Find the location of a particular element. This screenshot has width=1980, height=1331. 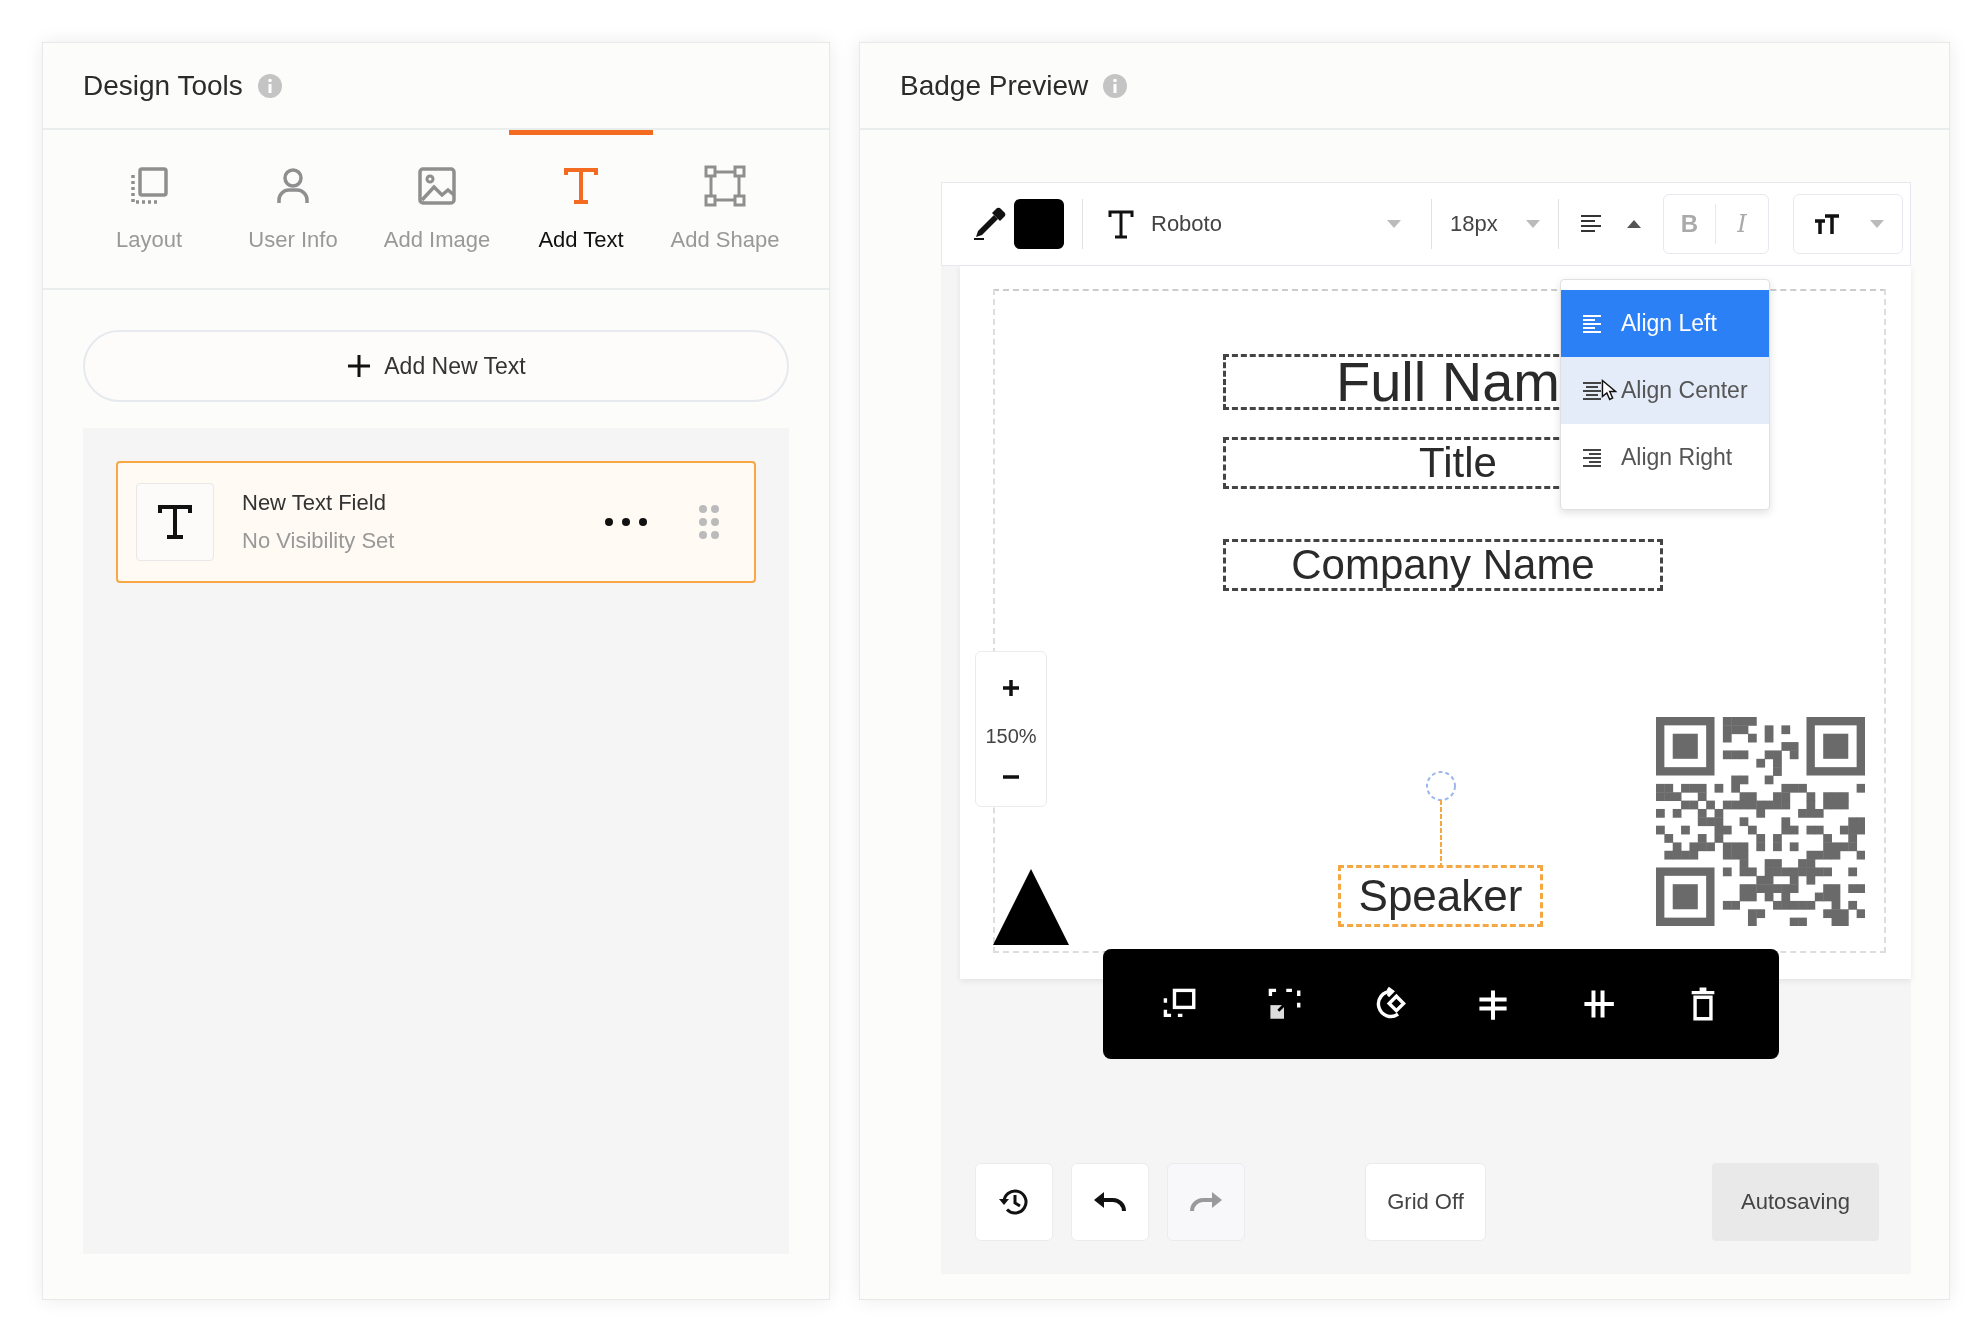

text-size-dropdown is located at coordinates (1848, 224).